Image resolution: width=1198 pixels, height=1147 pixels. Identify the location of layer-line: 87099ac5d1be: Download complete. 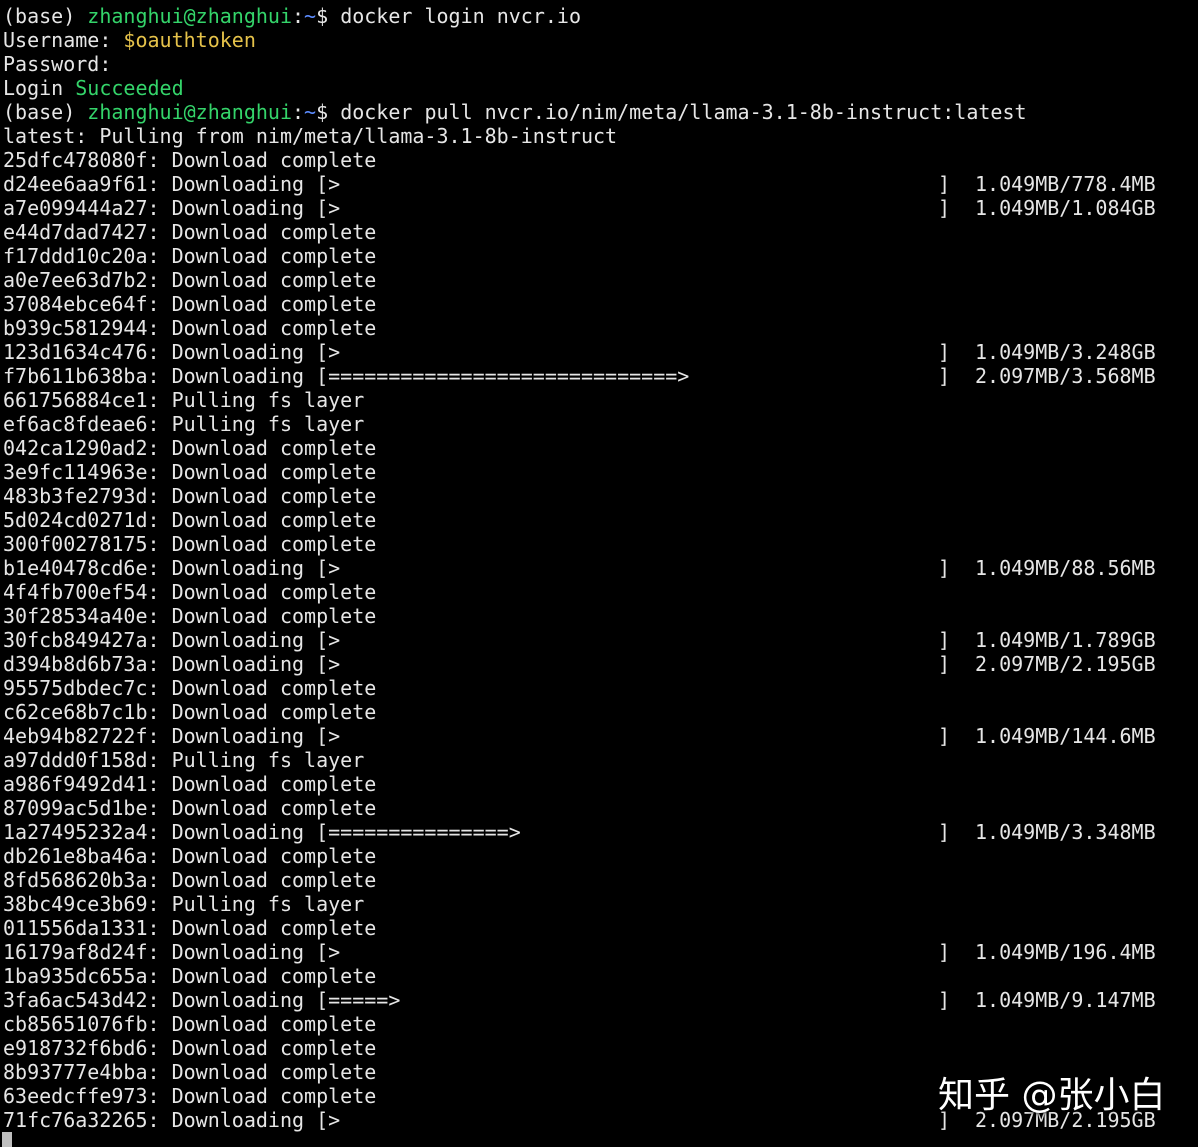
(599, 808).